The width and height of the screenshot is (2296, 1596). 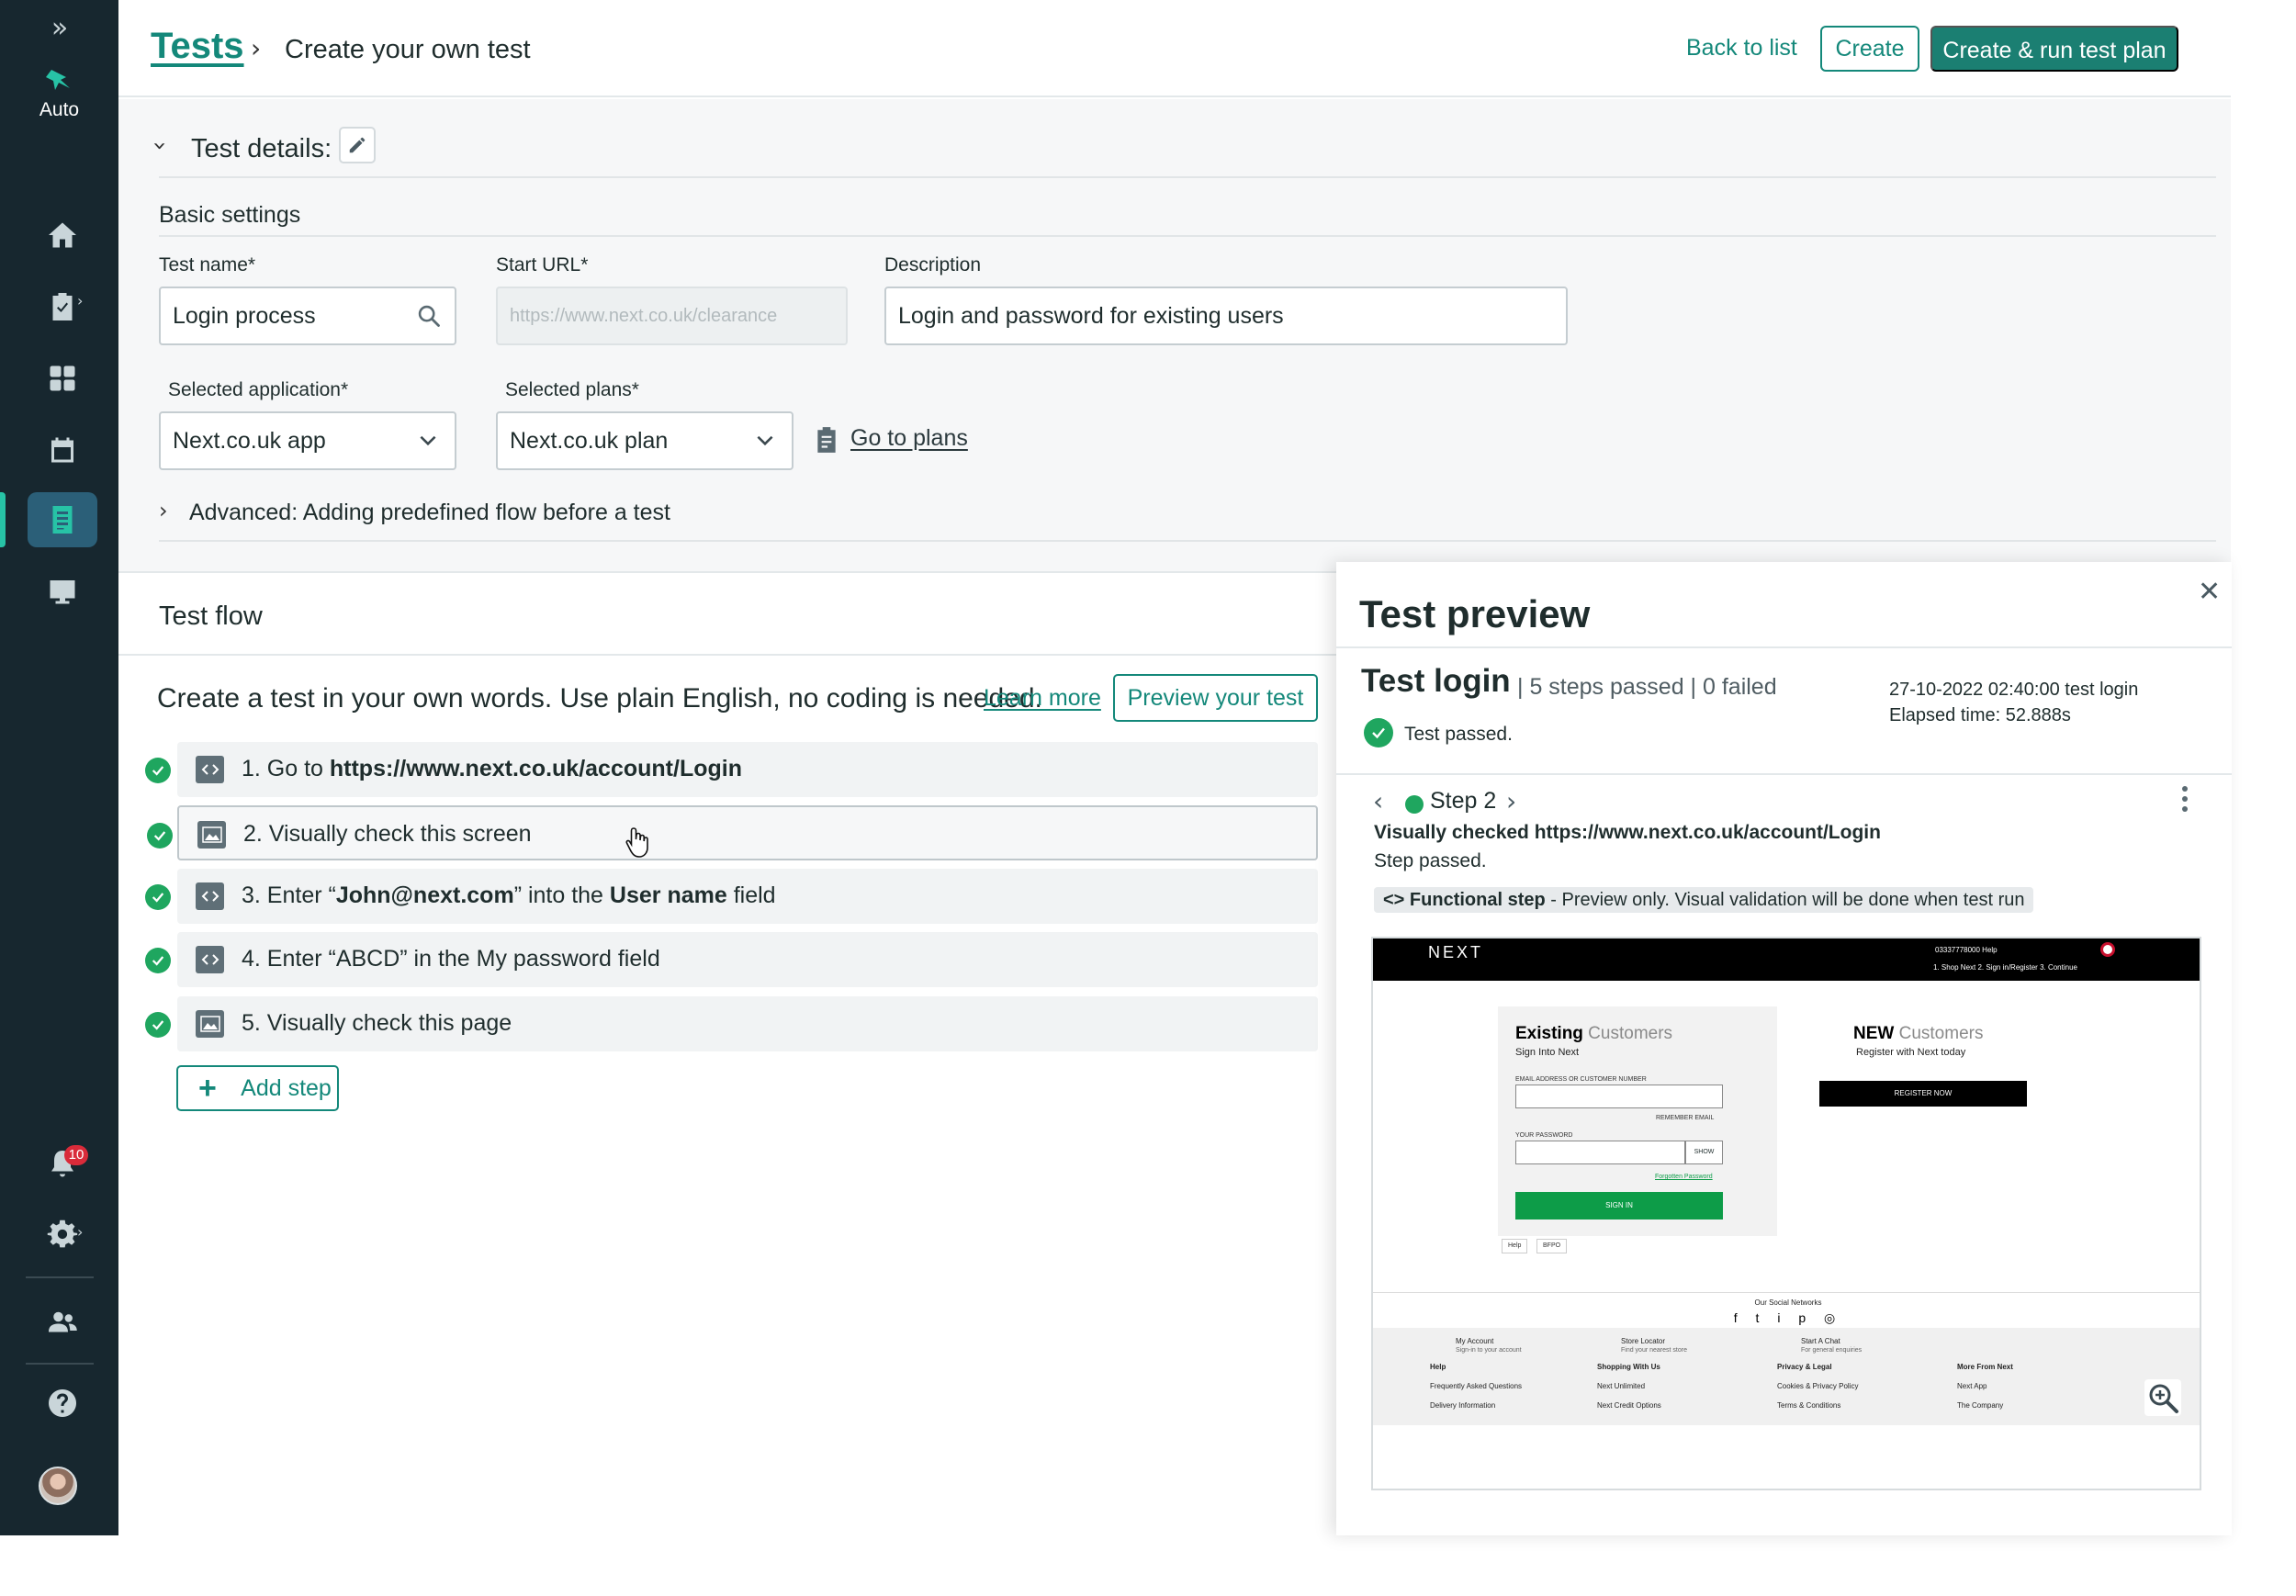 What do you see at coordinates (1911, 1052) in the screenshot?
I see `register-with-text: Register with Next today` at bounding box center [1911, 1052].